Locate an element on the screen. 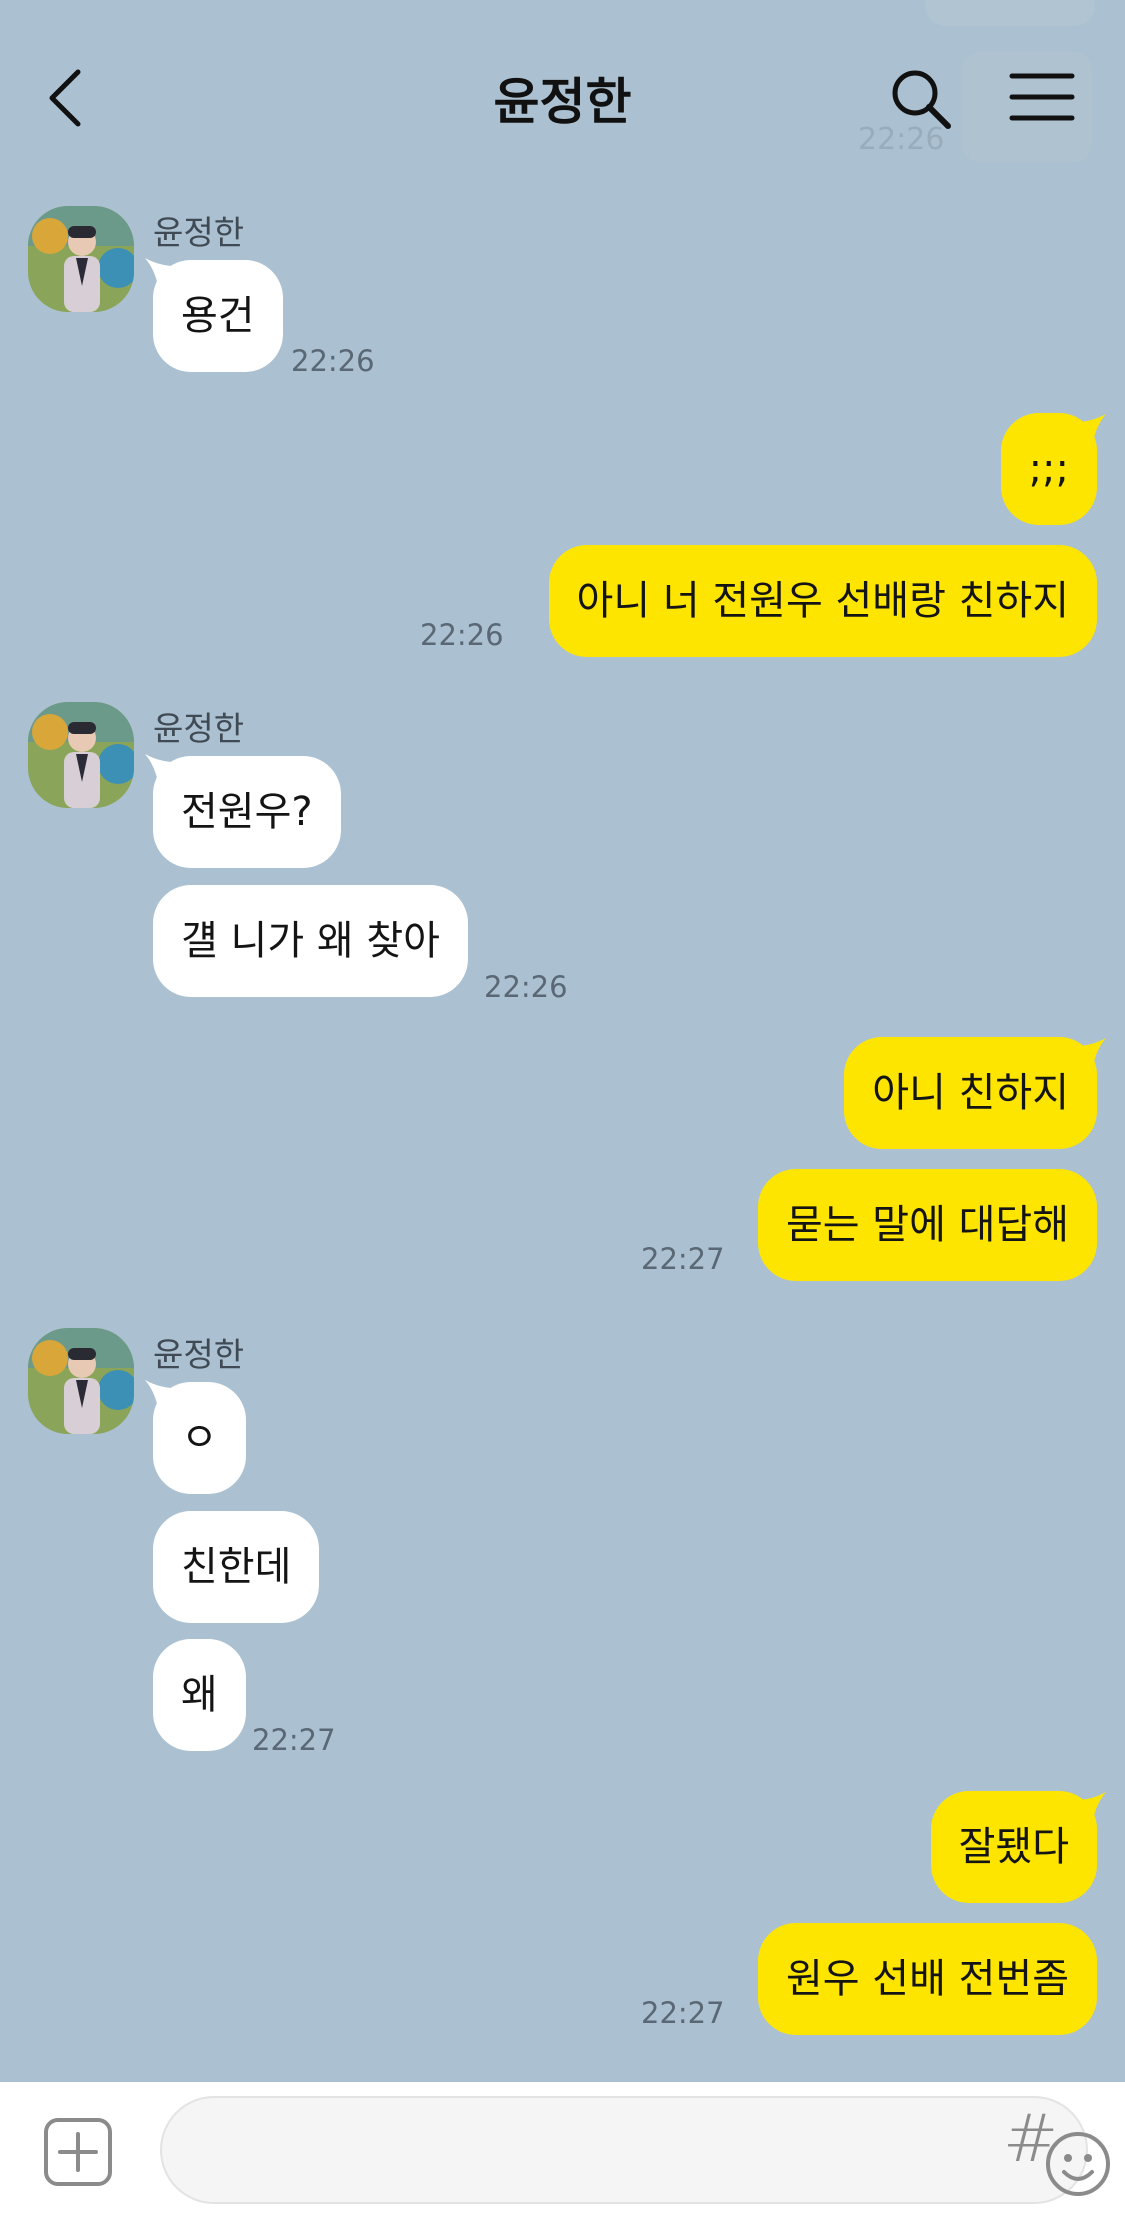  chat-header: 22:26 윤정한 is located at coordinates (562, 98).